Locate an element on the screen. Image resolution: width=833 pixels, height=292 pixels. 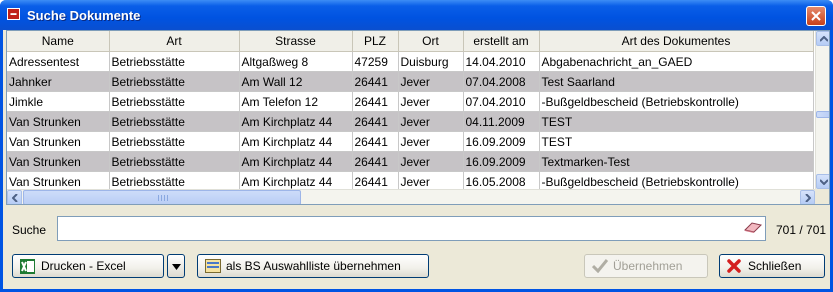
eraser-icon is located at coordinates (753, 228).